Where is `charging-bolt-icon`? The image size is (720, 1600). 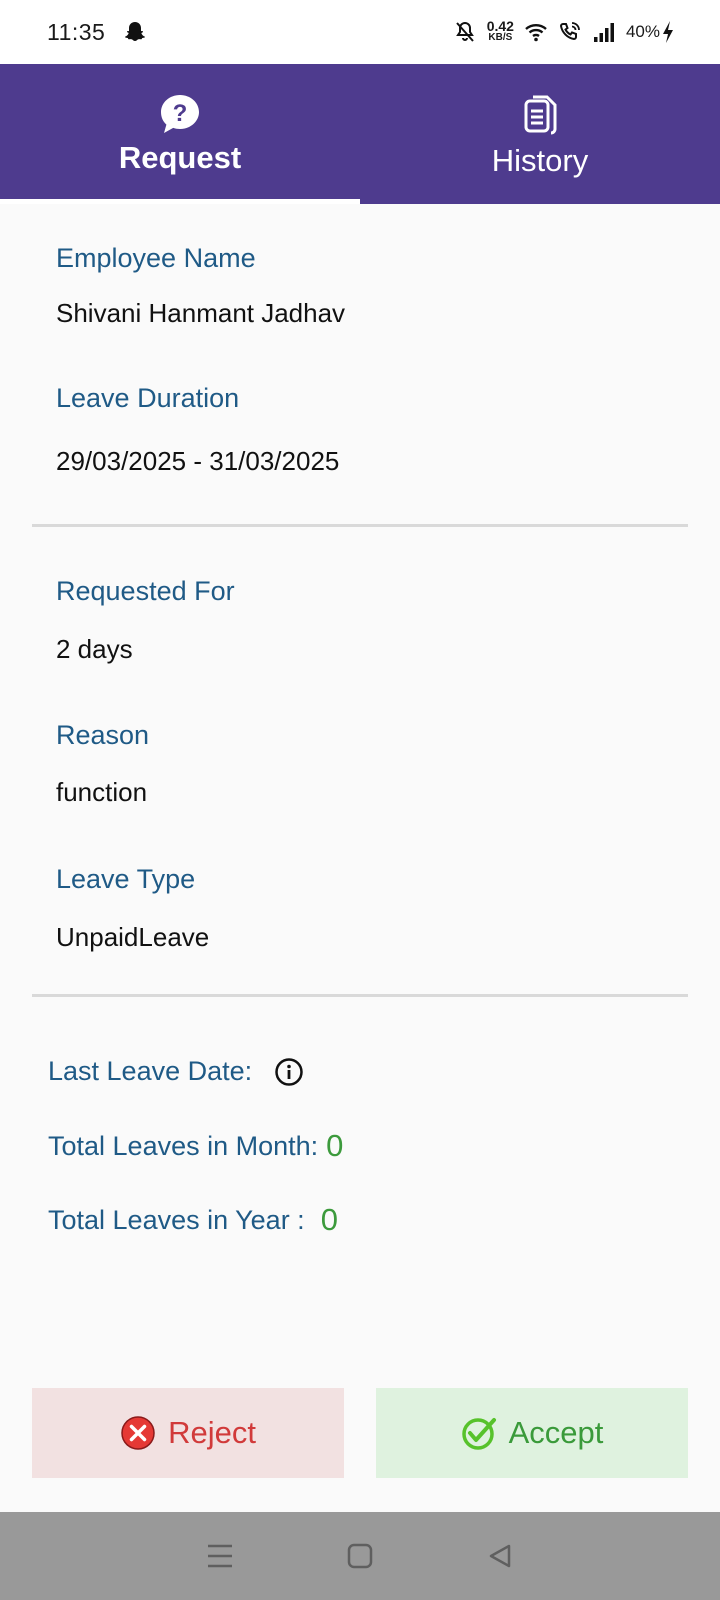 charging-bolt-icon is located at coordinates (668, 32).